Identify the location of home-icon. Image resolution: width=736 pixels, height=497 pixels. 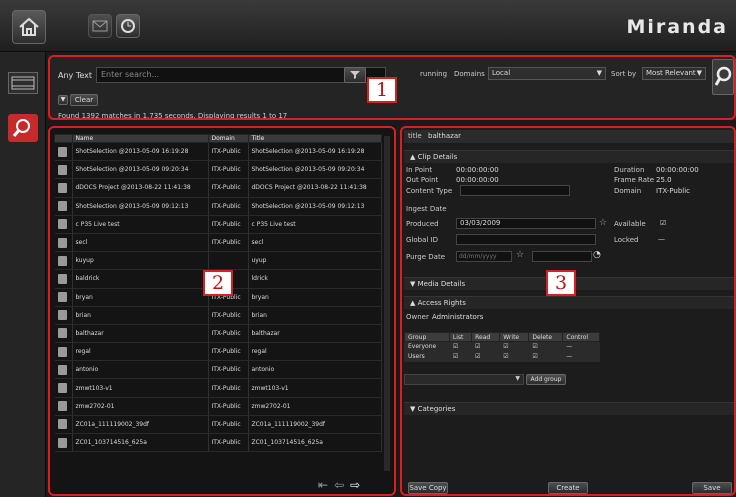
(29, 26).